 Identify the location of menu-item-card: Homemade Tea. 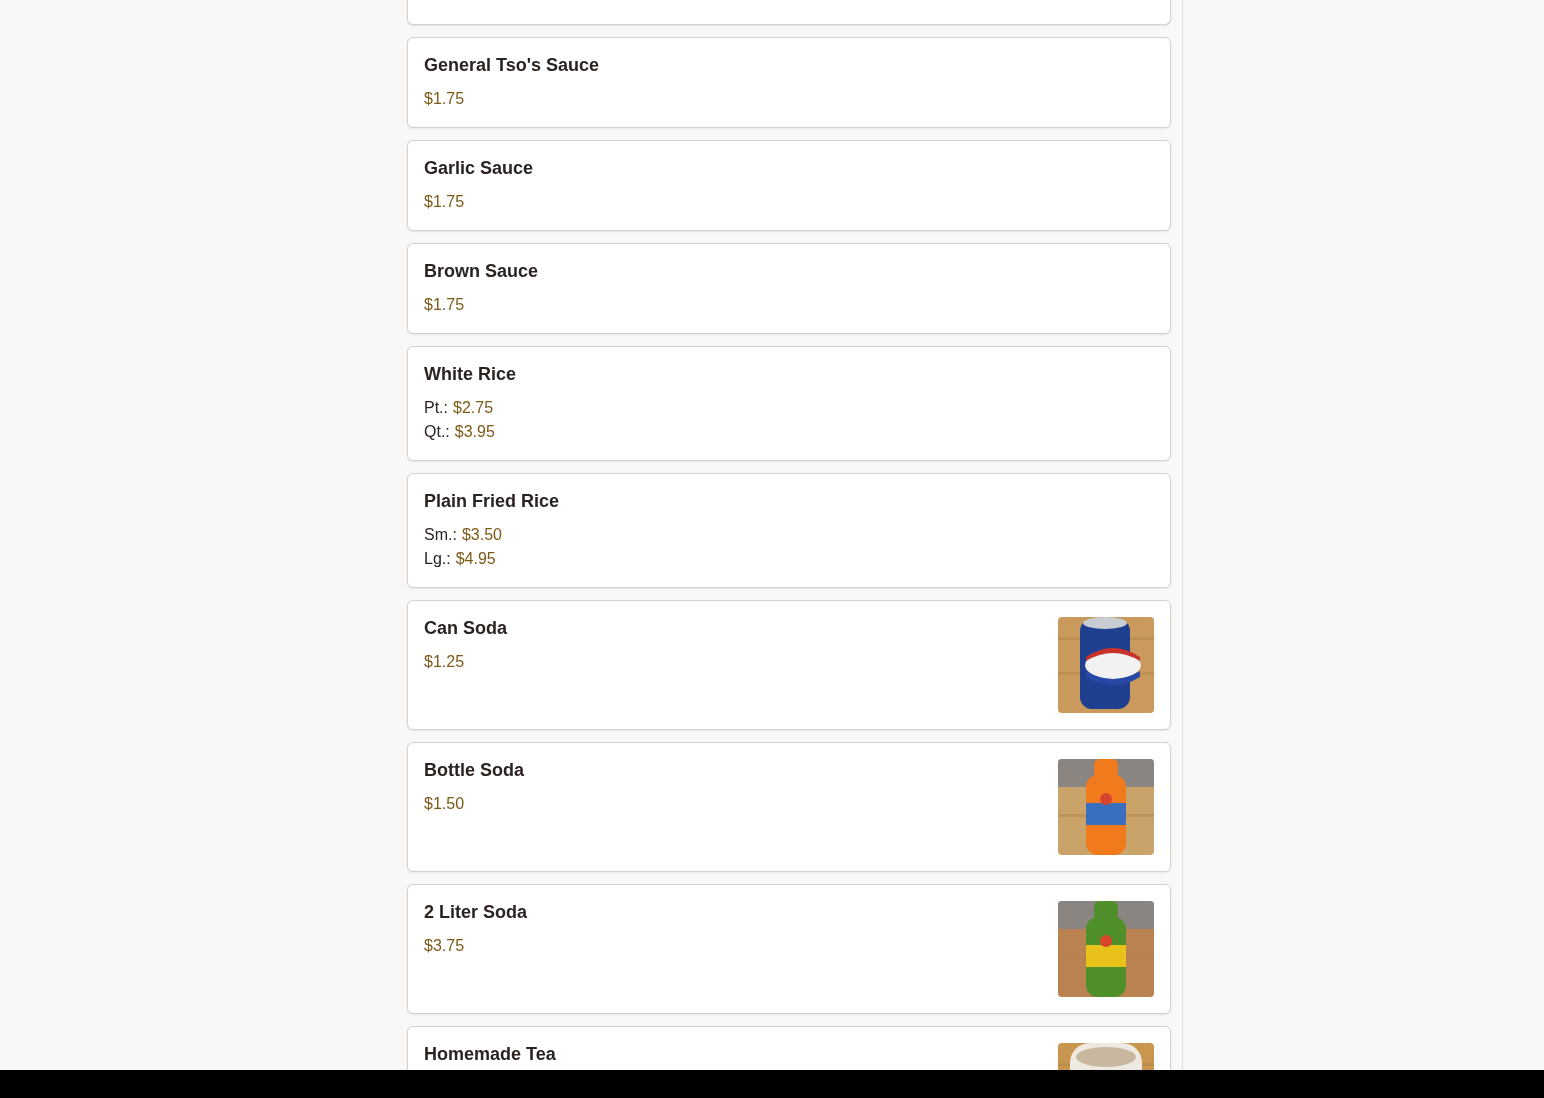
(789, 1048).